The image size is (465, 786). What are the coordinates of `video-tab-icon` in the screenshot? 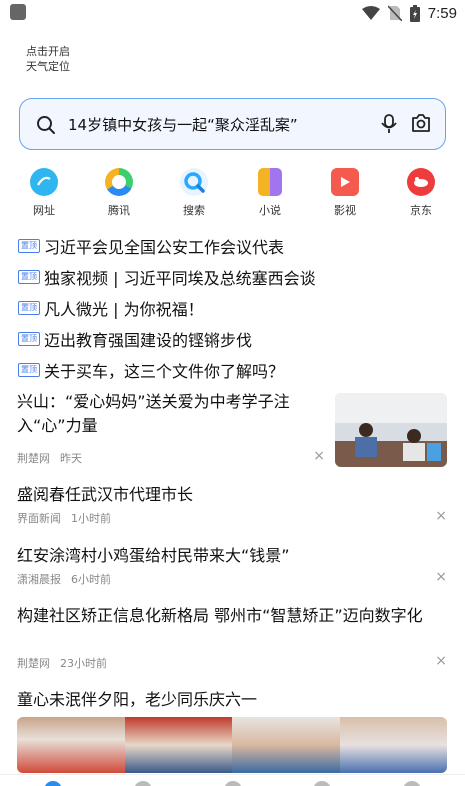 It's located at (143, 783).